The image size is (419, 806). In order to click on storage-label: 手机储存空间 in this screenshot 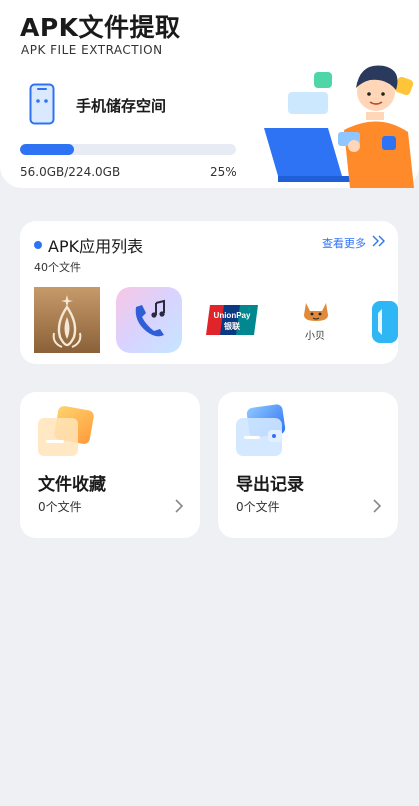, I will do `click(121, 106)`.